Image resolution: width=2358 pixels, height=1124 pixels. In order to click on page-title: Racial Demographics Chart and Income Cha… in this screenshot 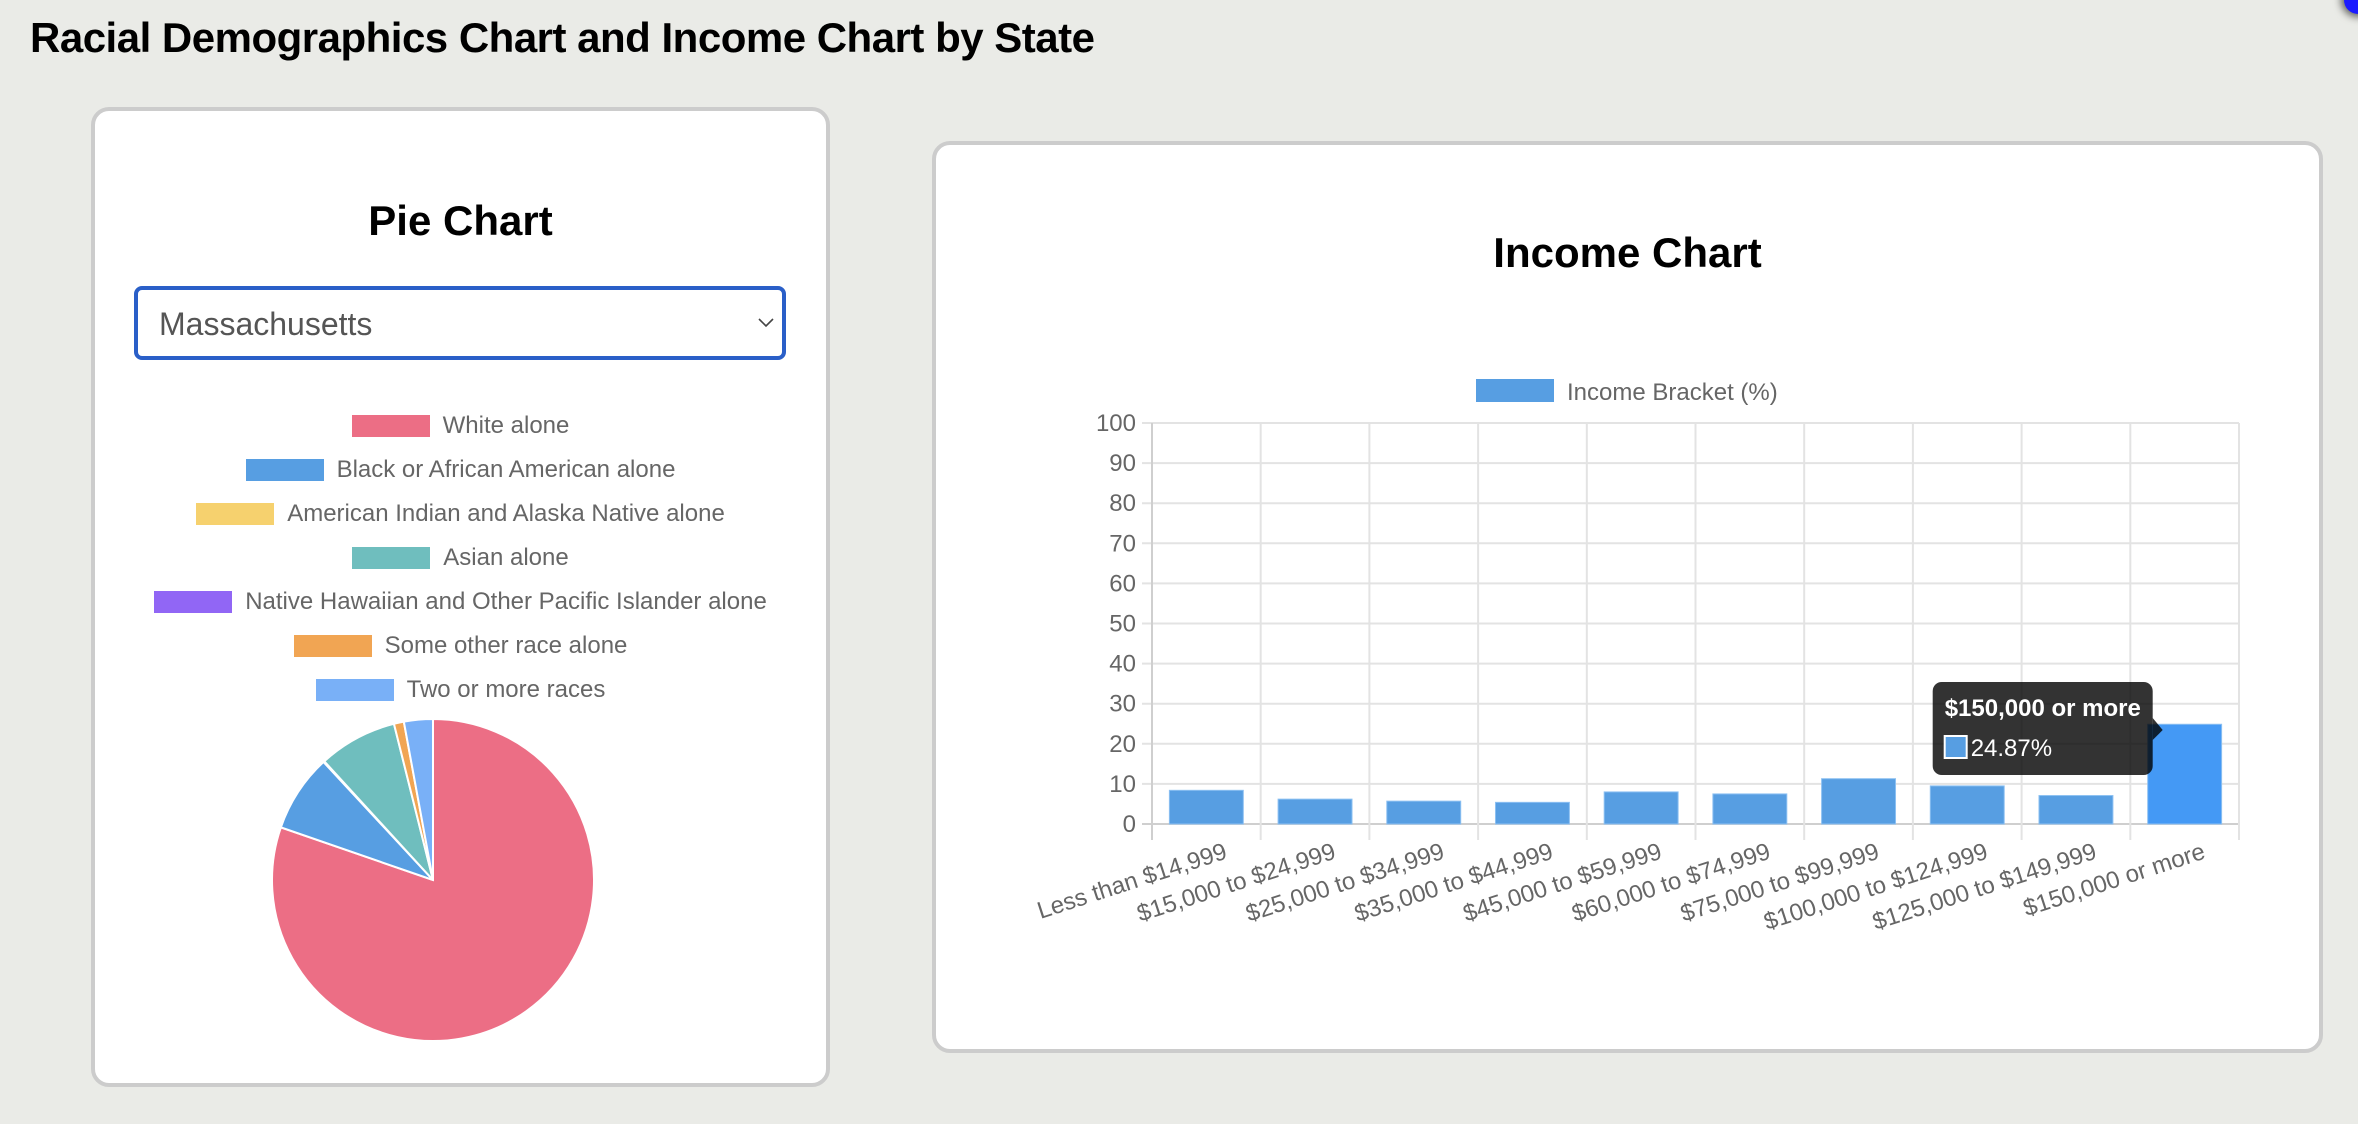, I will do `click(562, 37)`.